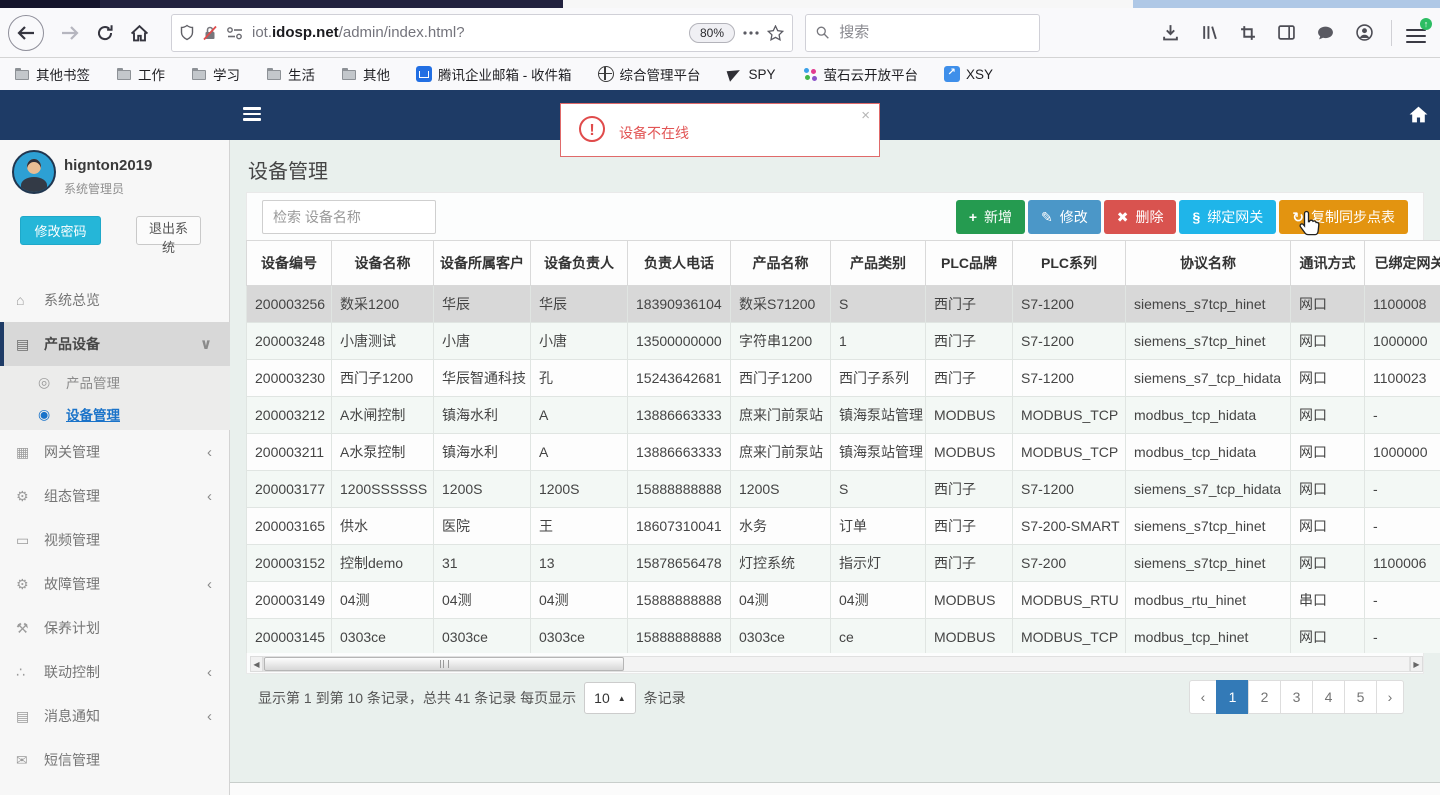  Describe the element at coordinates (115, 540) in the screenshot. I see `sidebar-menu-item: ▭ 视频管理` at that location.